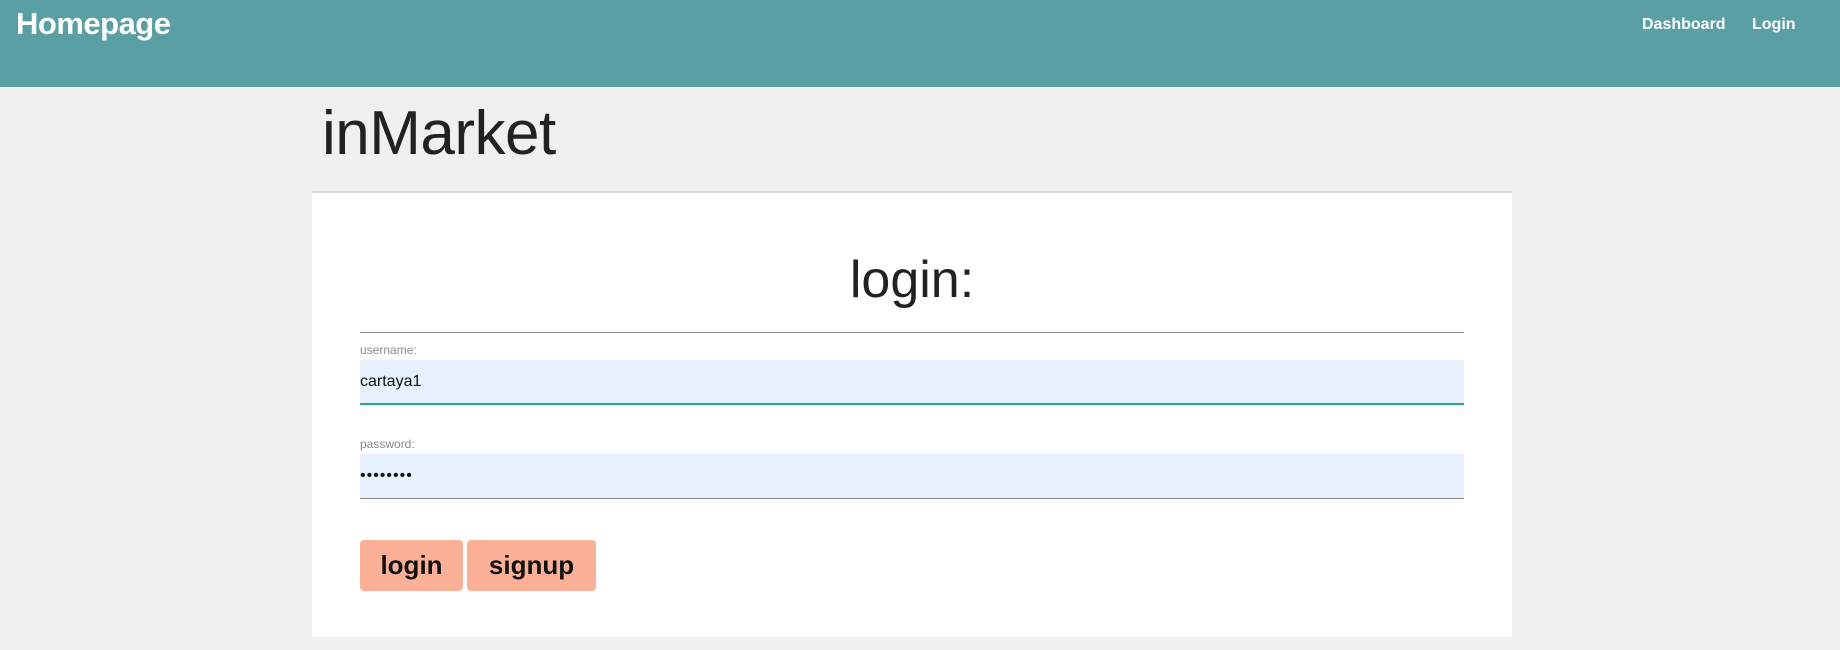 The height and width of the screenshot is (650, 1840). What do you see at coordinates (1774, 25) in the screenshot?
I see `nav-login-link: Login` at bounding box center [1774, 25].